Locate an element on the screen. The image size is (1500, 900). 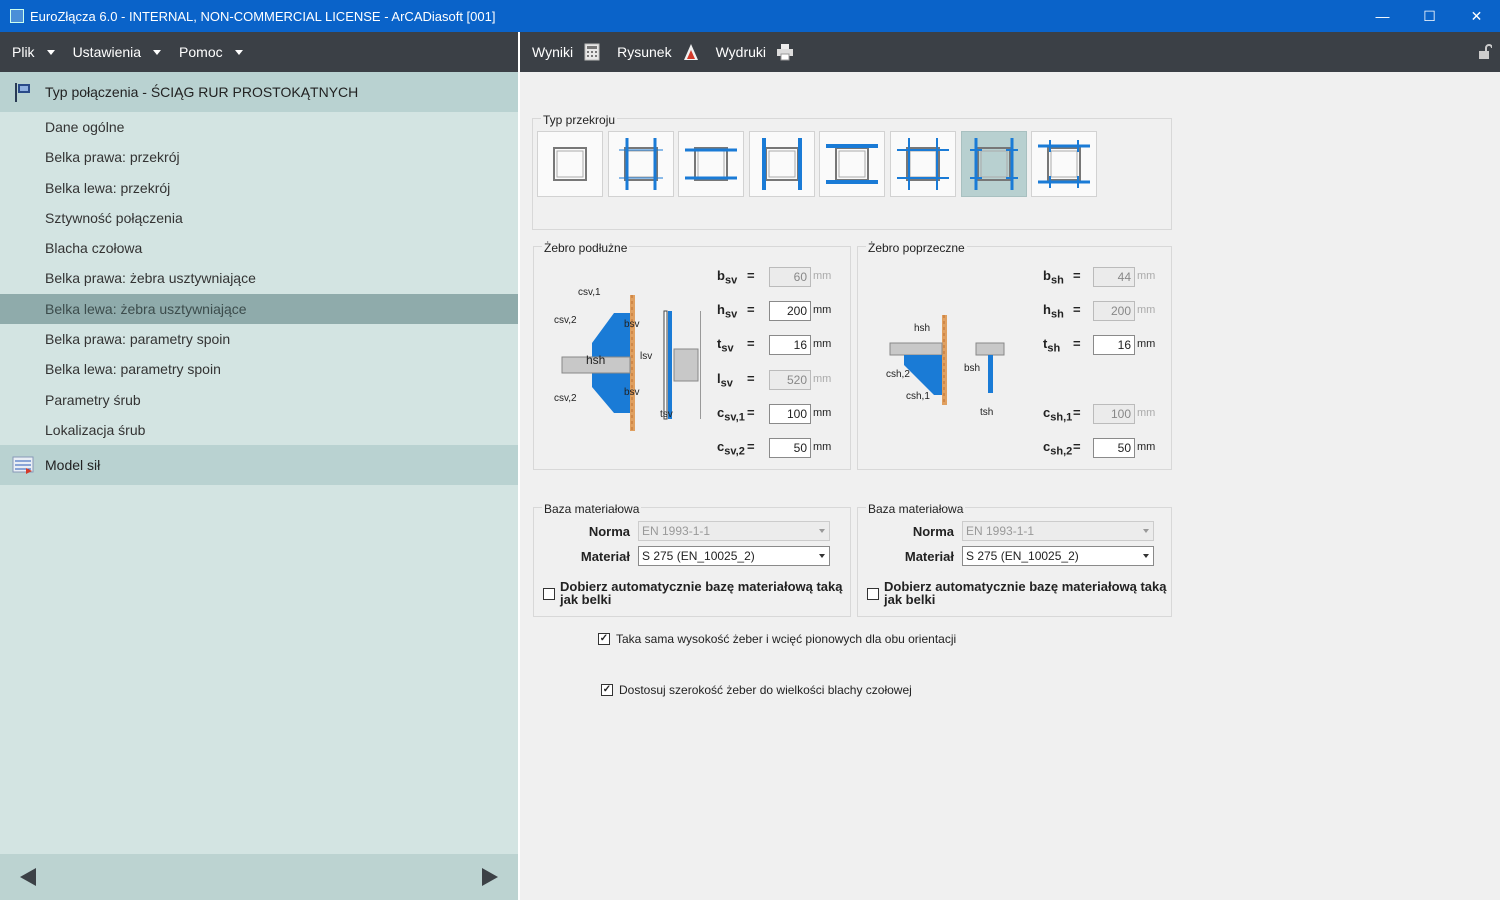
norm-select-right: EN 1993-1-1 is located at coordinates (1058, 531).